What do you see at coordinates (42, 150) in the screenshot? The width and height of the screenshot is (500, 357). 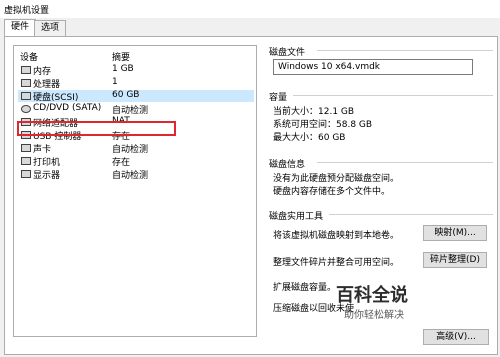 I see `device-name: 声卡` at bounding box center [42, 150].